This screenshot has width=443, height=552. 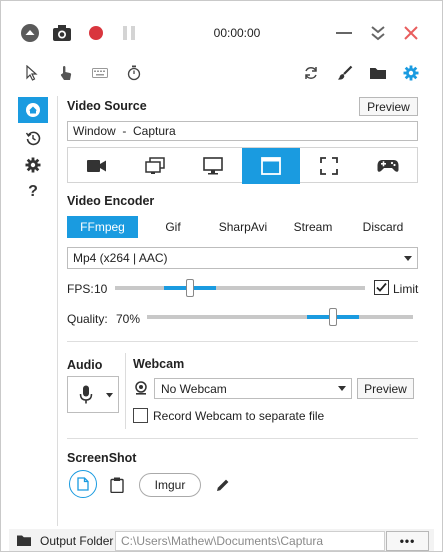 What do you see at coordinates (102, 227) in the screenshot?
I see `tab-ffmpeg: FFmpeg` at bounding box center [102, 227].